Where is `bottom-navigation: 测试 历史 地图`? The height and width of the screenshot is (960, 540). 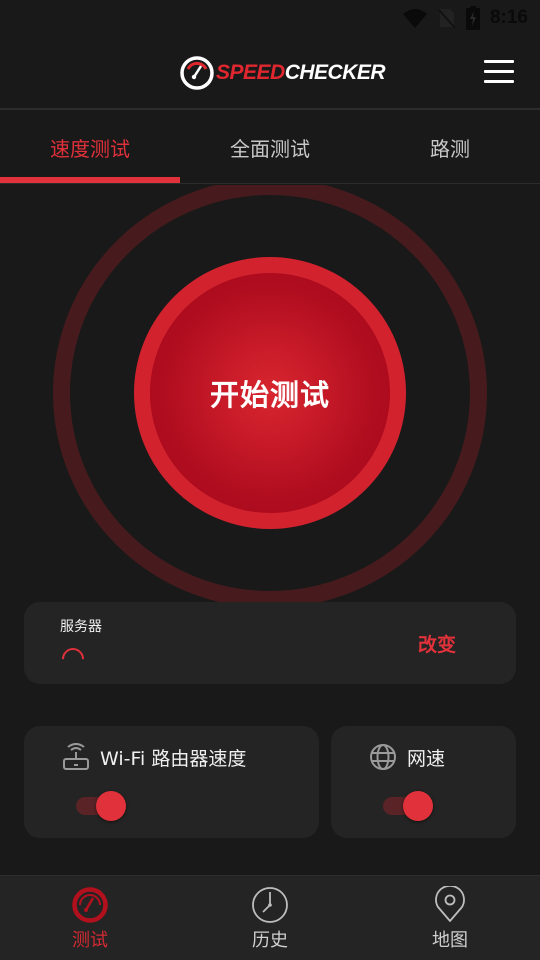
bottom-navigation: 测试 历史 地图 is located at coordinates (270, 917).